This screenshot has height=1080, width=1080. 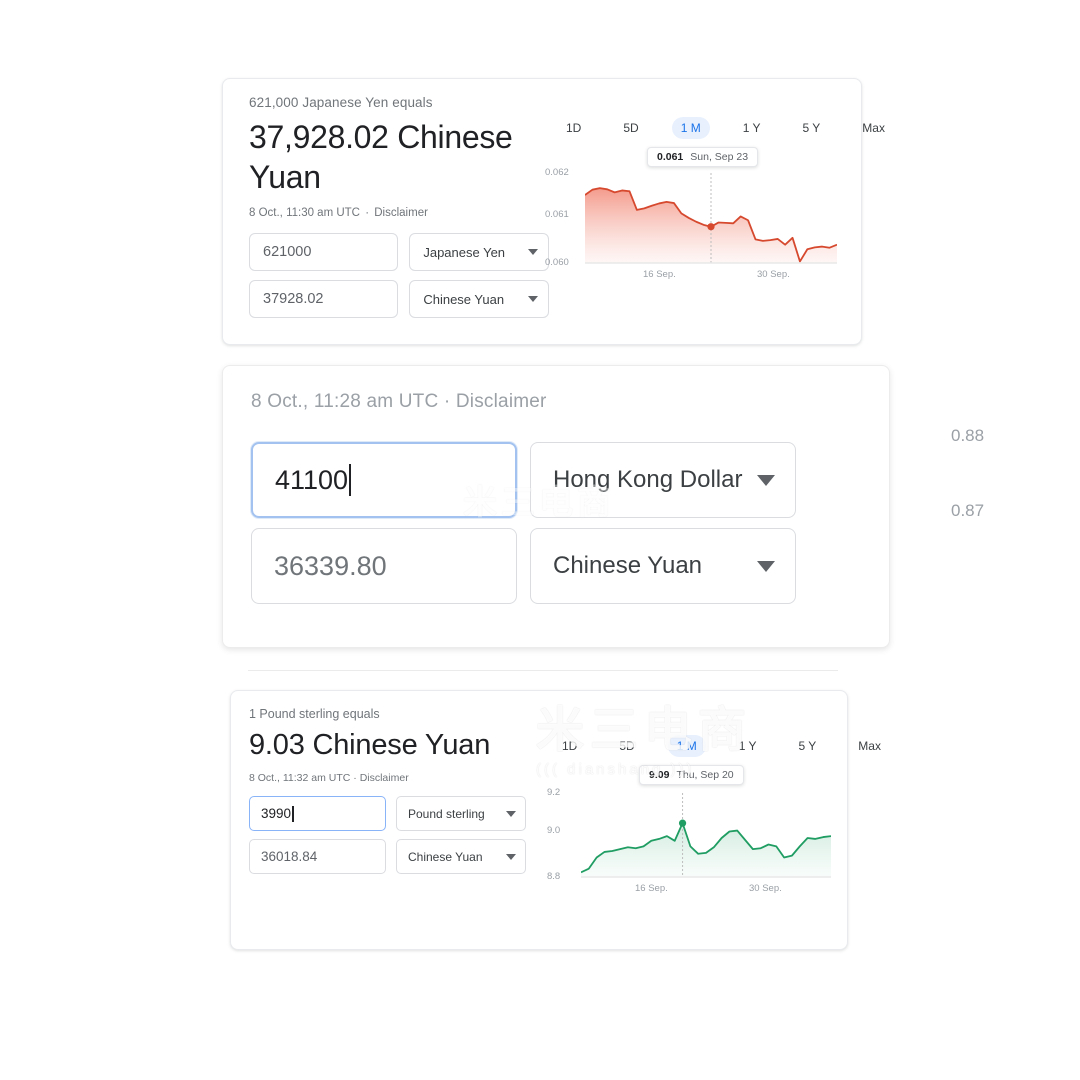 I want to click on to-amount-input: 36339.80, so click(x=384, y=566).